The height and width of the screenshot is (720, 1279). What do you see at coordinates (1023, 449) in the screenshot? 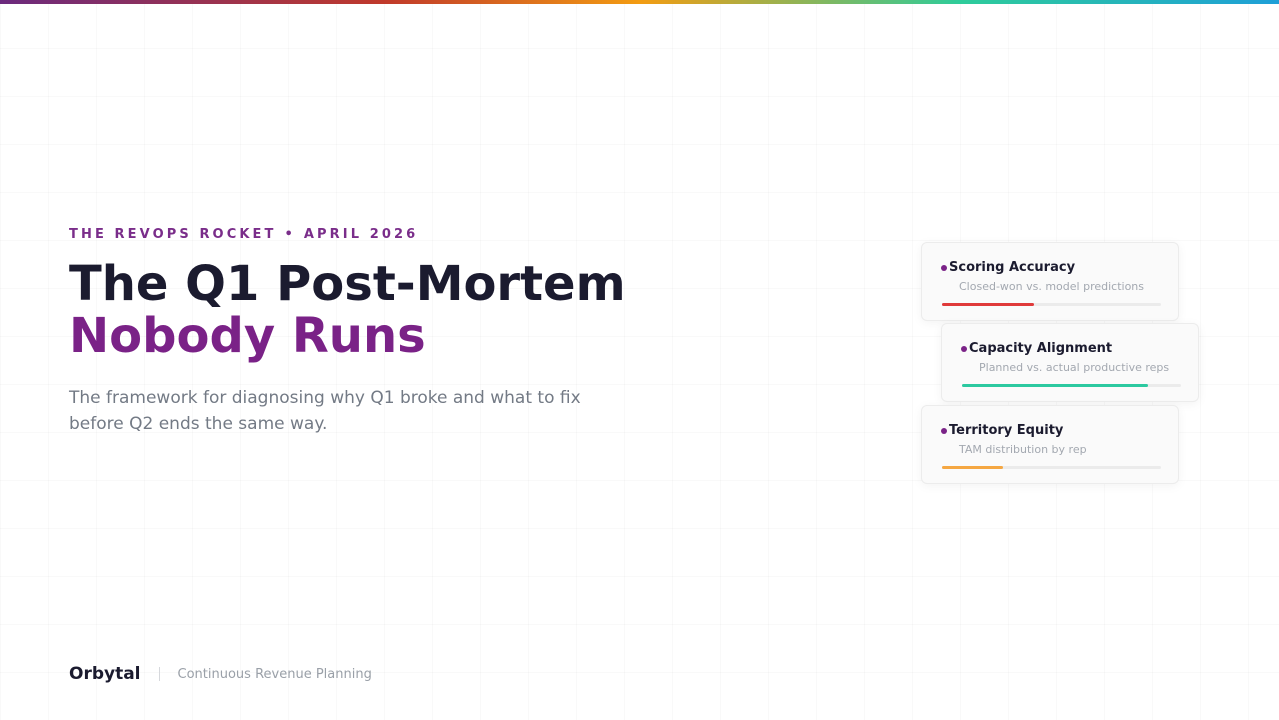
I see `card-description: TAM distribution by rep` at bounding box center [1023, 449].